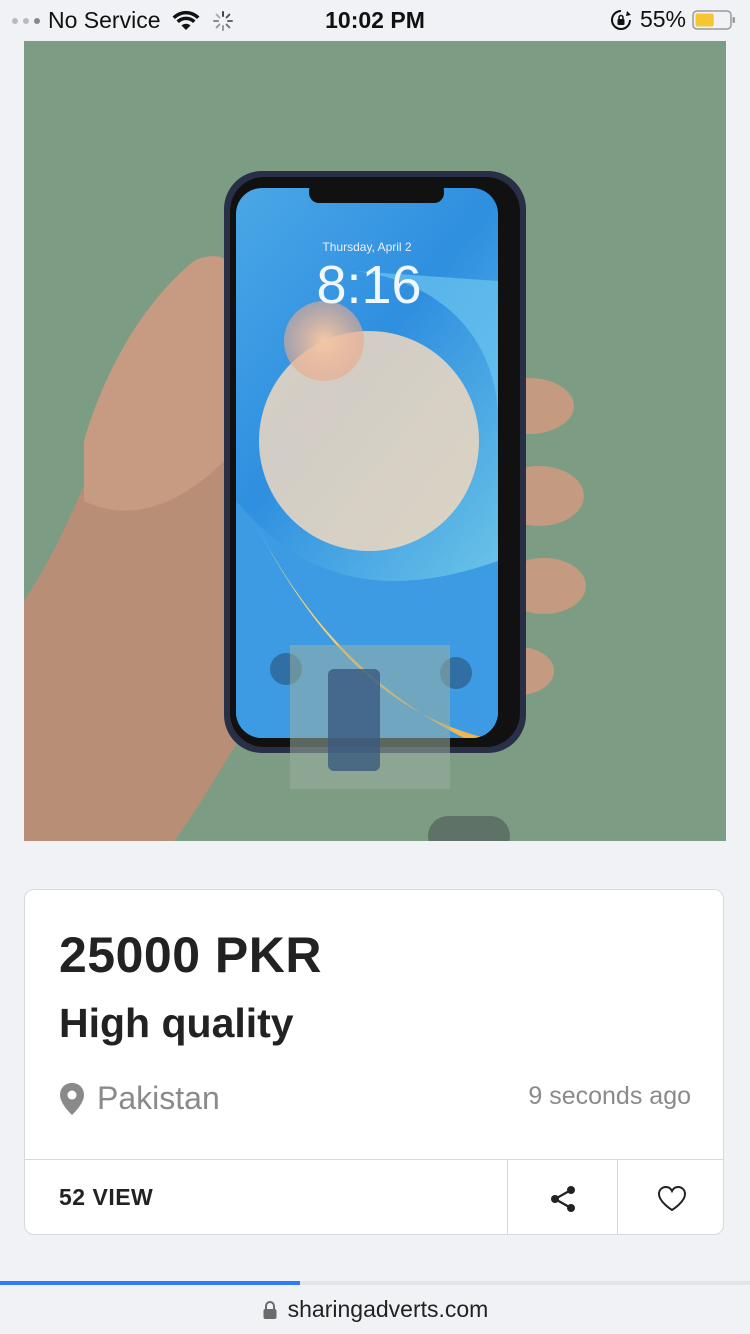 The height and width of the screenshot is (1334, 750). Describe the element at coordinates (270, 1309) in the screenshot. I see `padlock-icon` at that location.